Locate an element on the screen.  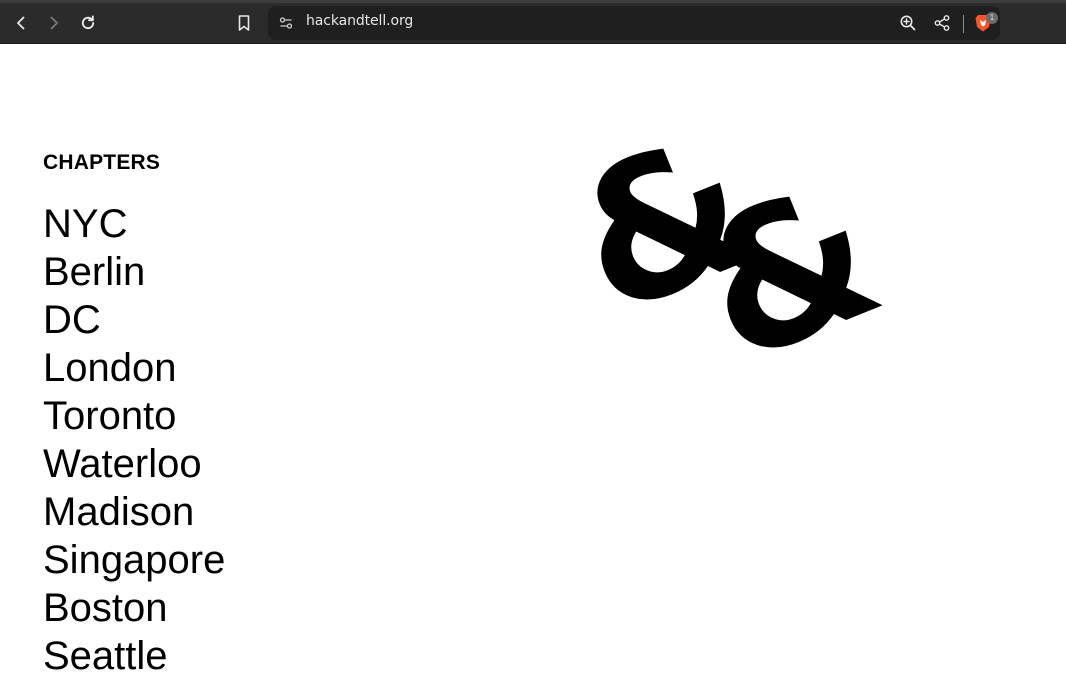
bookmark-icon is located at coordinates (244, 23).